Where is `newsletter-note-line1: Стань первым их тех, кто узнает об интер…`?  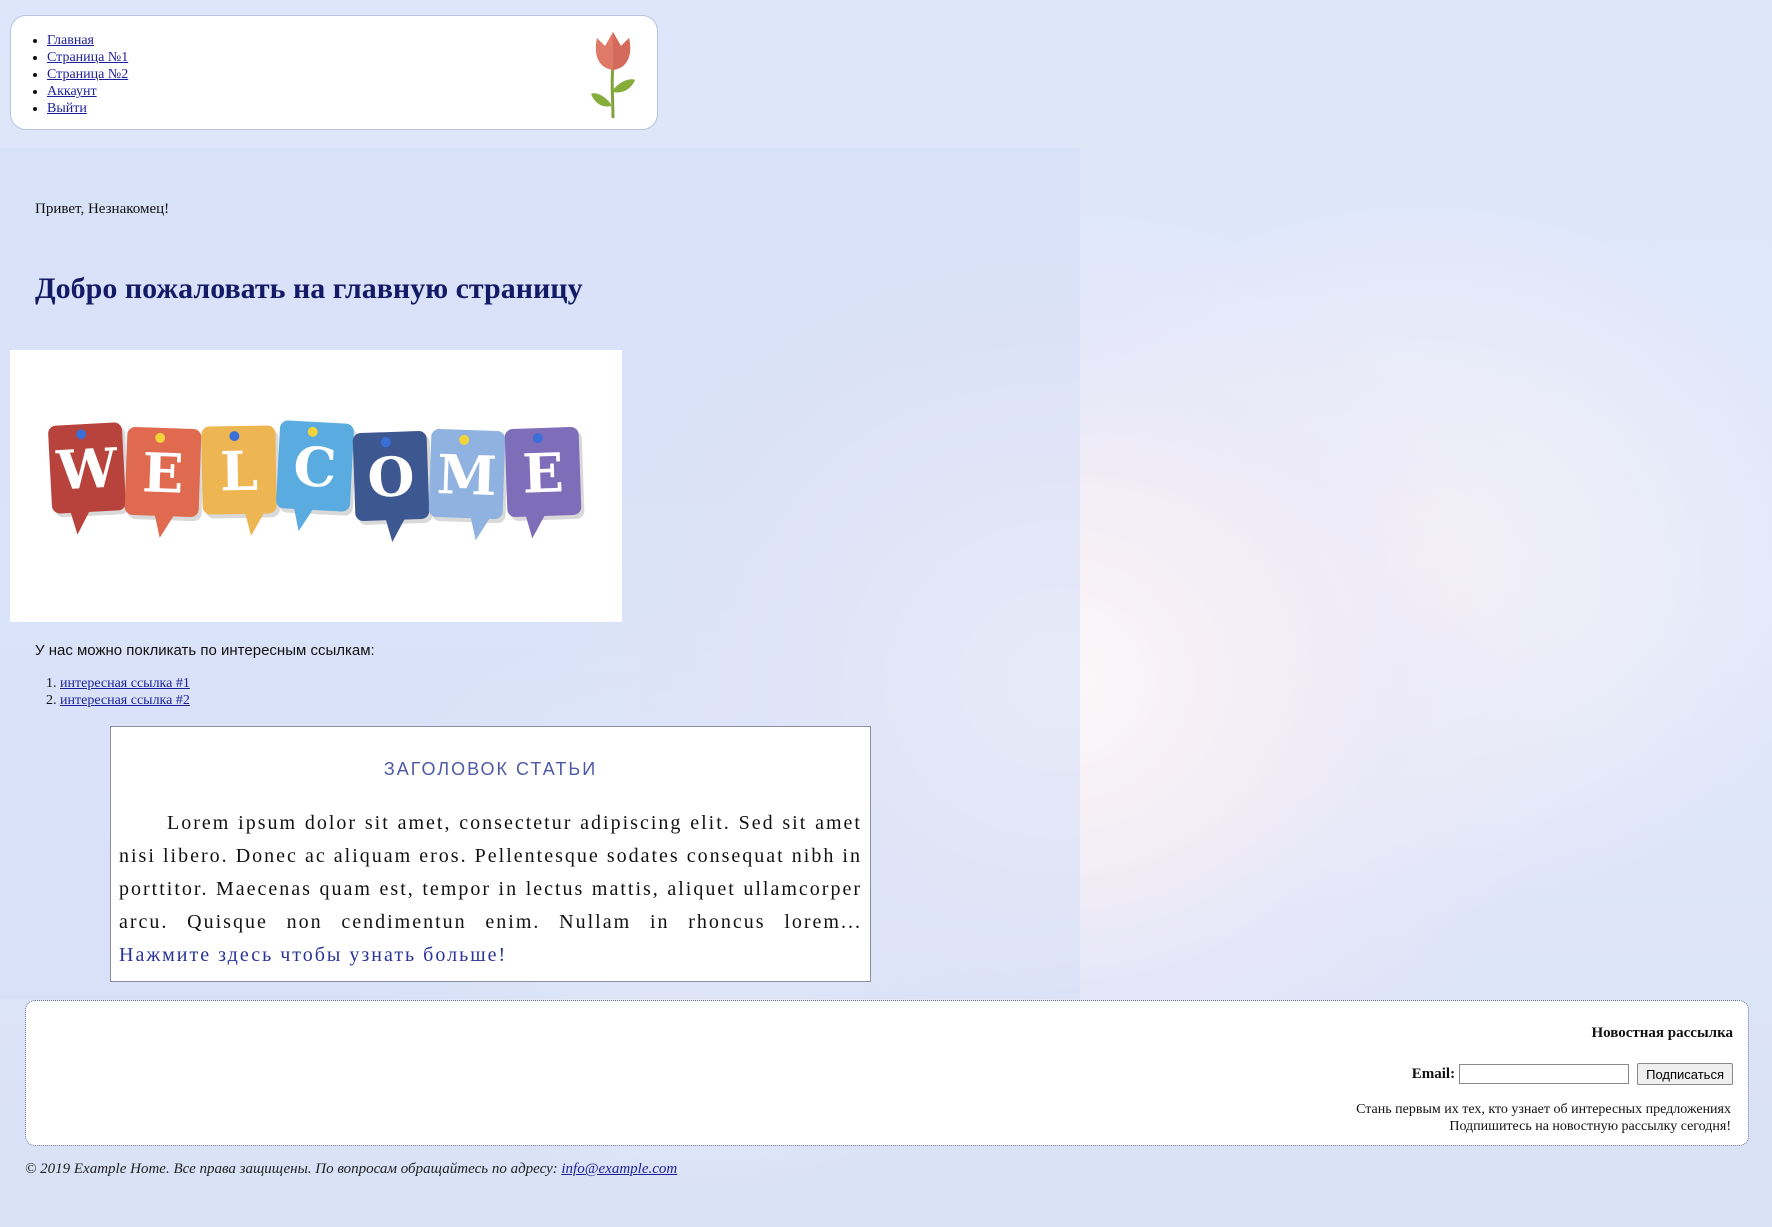 newsletter-note-line1: Стань первым их тех, кто узнает об интер… is located at coordinates (1543, 1109).